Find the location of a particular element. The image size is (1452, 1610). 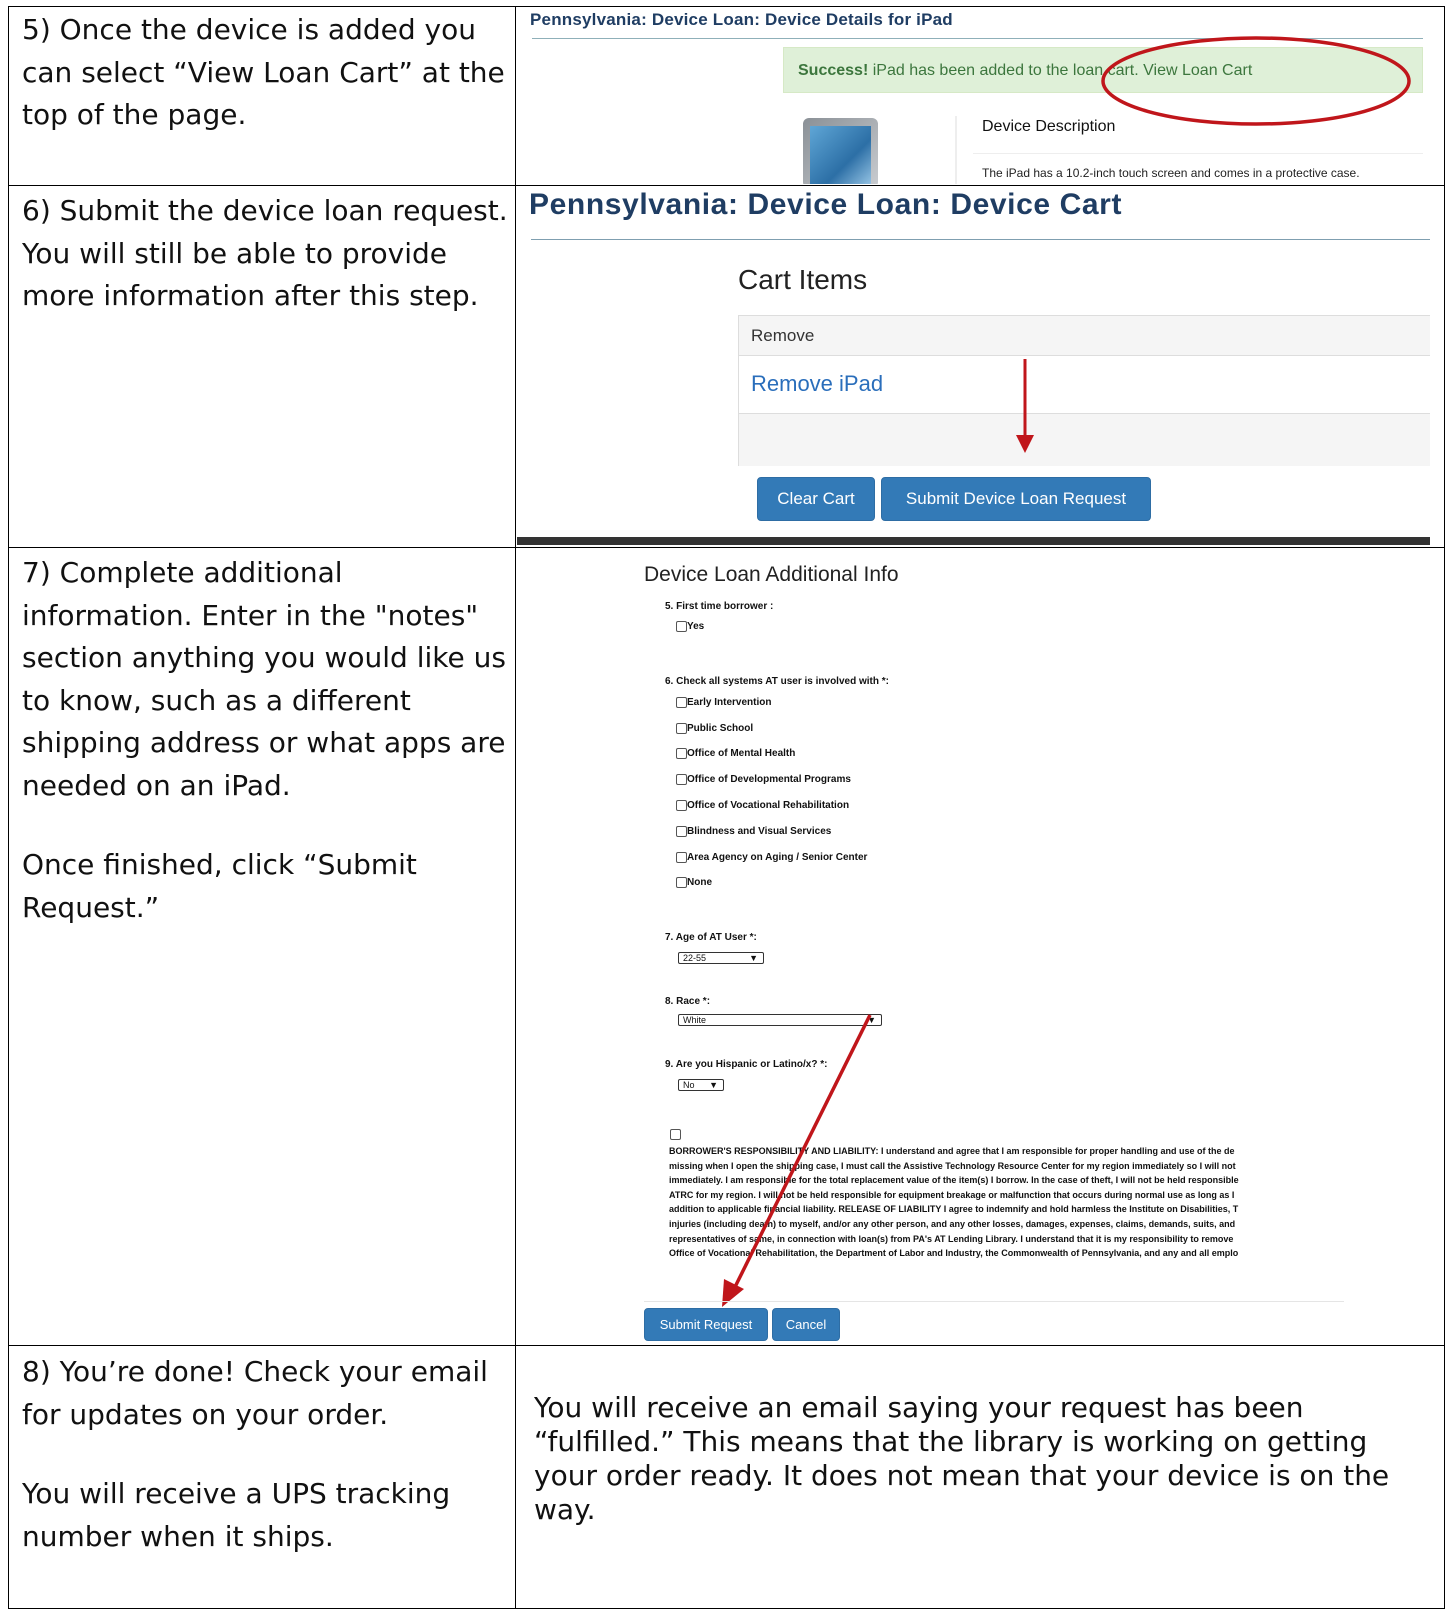

q6-option: Office of Developmental Programs is located at coordinates (763, 779).